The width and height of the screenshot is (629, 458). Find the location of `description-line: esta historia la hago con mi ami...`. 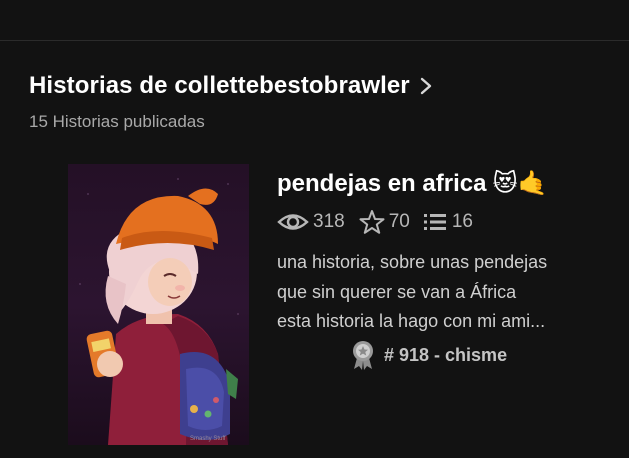

description-line: esta historia la hago con mi ami... is located at coordinates (411, 321).